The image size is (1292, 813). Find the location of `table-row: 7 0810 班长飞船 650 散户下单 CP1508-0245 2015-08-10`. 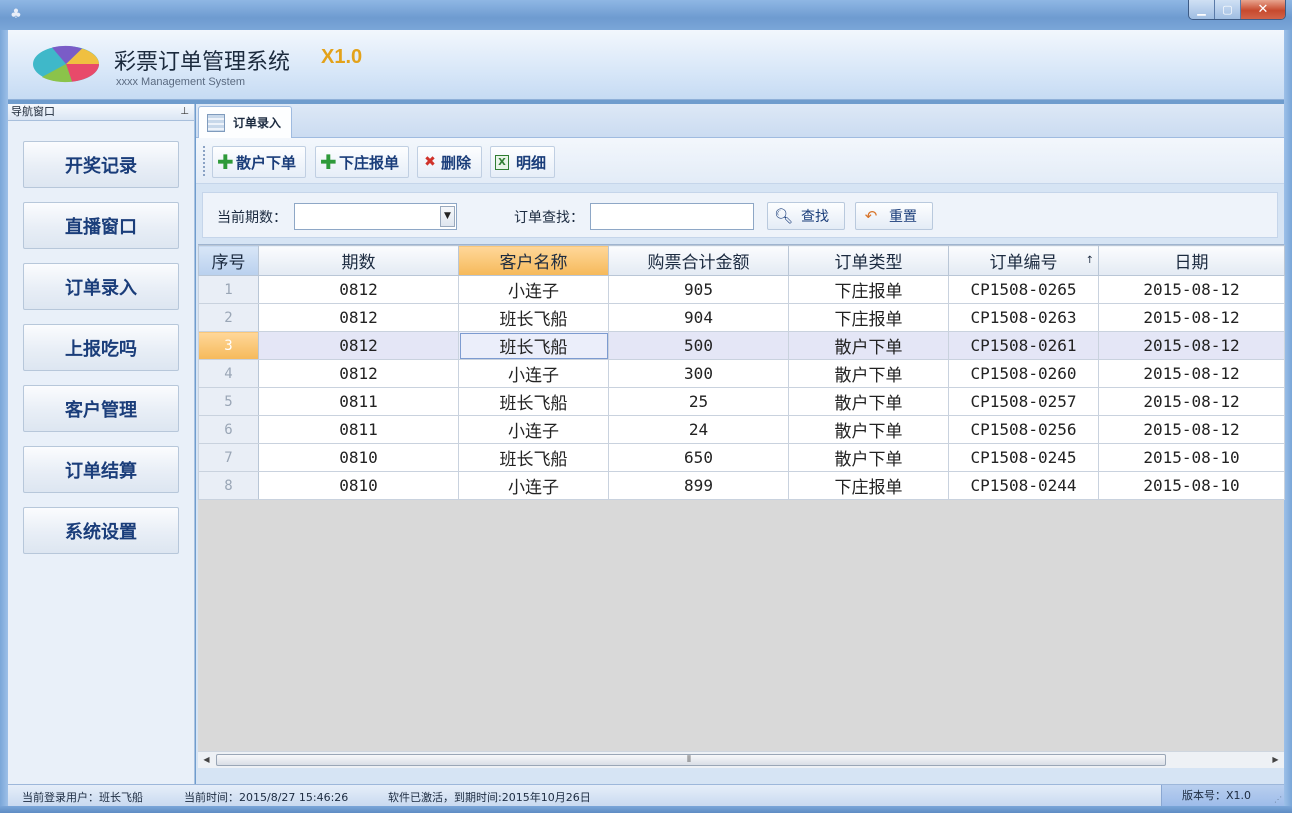

table-row: 7 0810 班长飞船 650 散户下单 CP1508-0245 2015-08-10 is located at coordinates (741, 457).